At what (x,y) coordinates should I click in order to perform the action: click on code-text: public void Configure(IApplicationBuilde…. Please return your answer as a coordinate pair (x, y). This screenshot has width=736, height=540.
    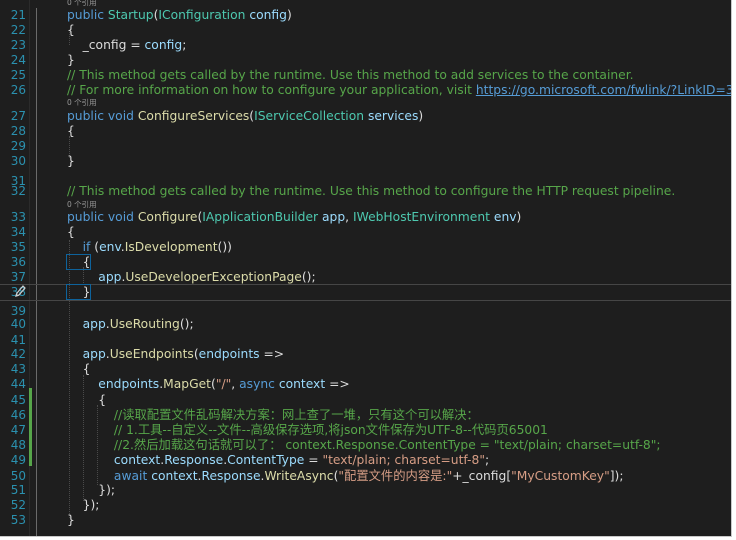
    Looking at the image, I should click on (294, 217).